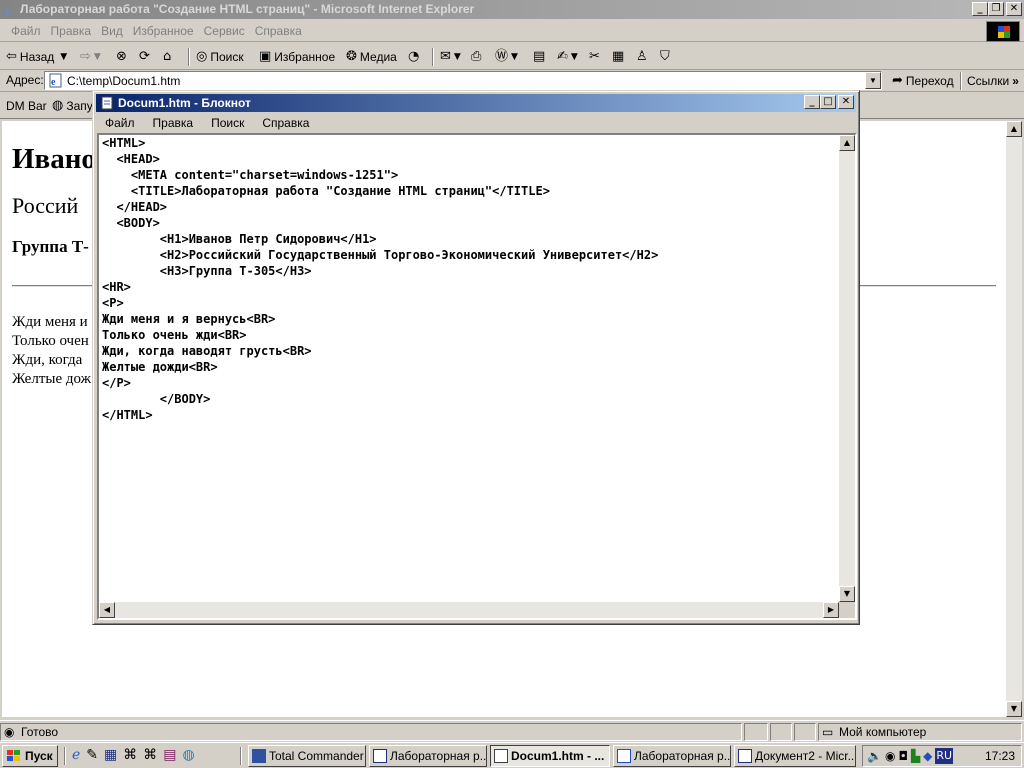 The height and width of the screenshot is (768, 1024). What do you see at coordinates (220, 57) in the screenshot?
I see `search-button: ◎ Поиск` at bounding box center [220, 57].